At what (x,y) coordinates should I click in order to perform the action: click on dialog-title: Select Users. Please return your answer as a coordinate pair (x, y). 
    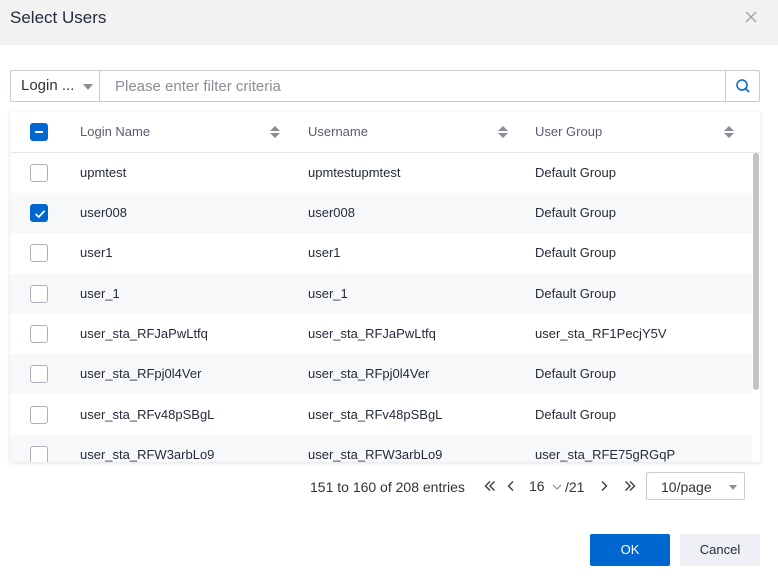
    Looking at the image, I should click on (58, 17).